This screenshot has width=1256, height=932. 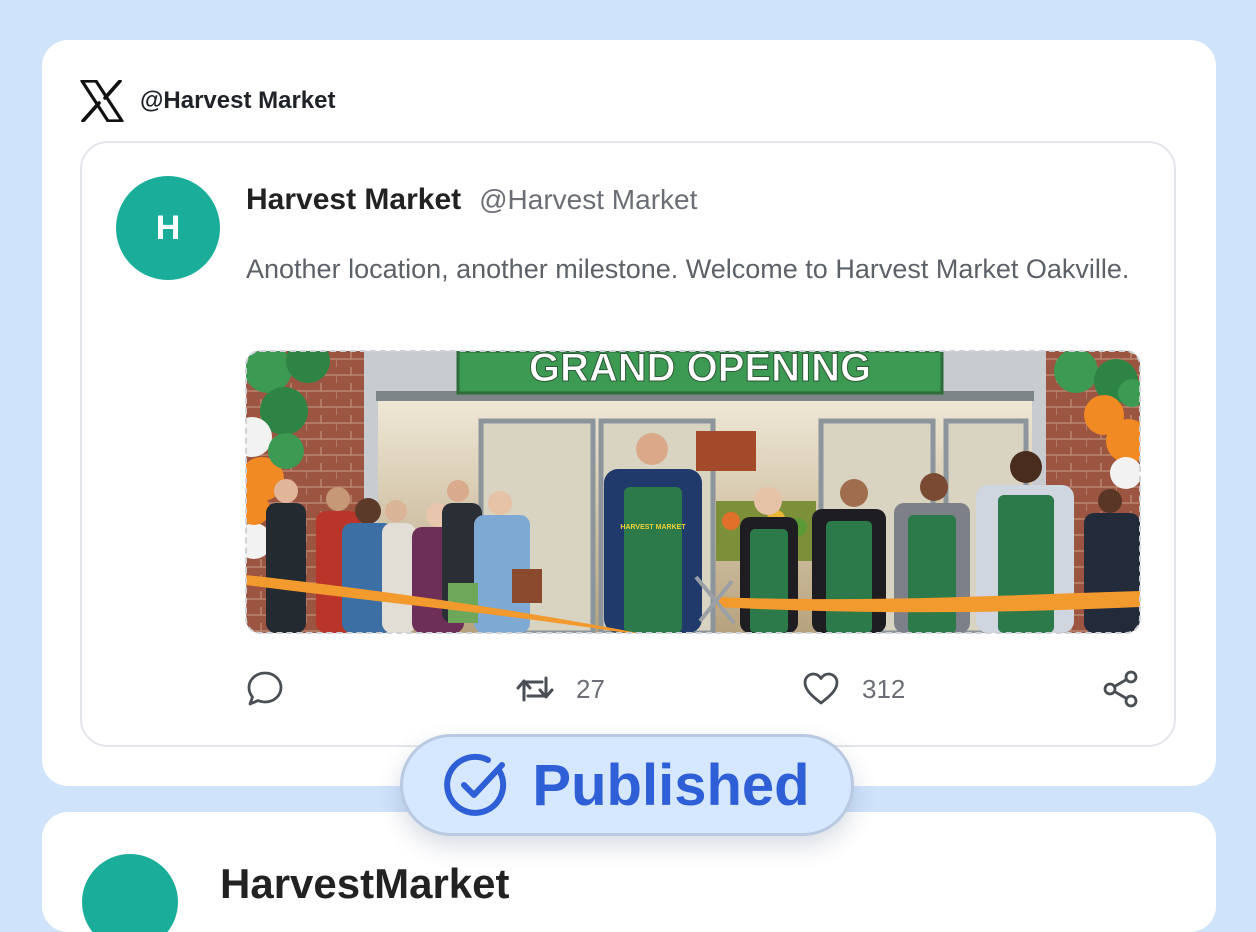 I want to click on heart-icon, so click(x=821, y=688).